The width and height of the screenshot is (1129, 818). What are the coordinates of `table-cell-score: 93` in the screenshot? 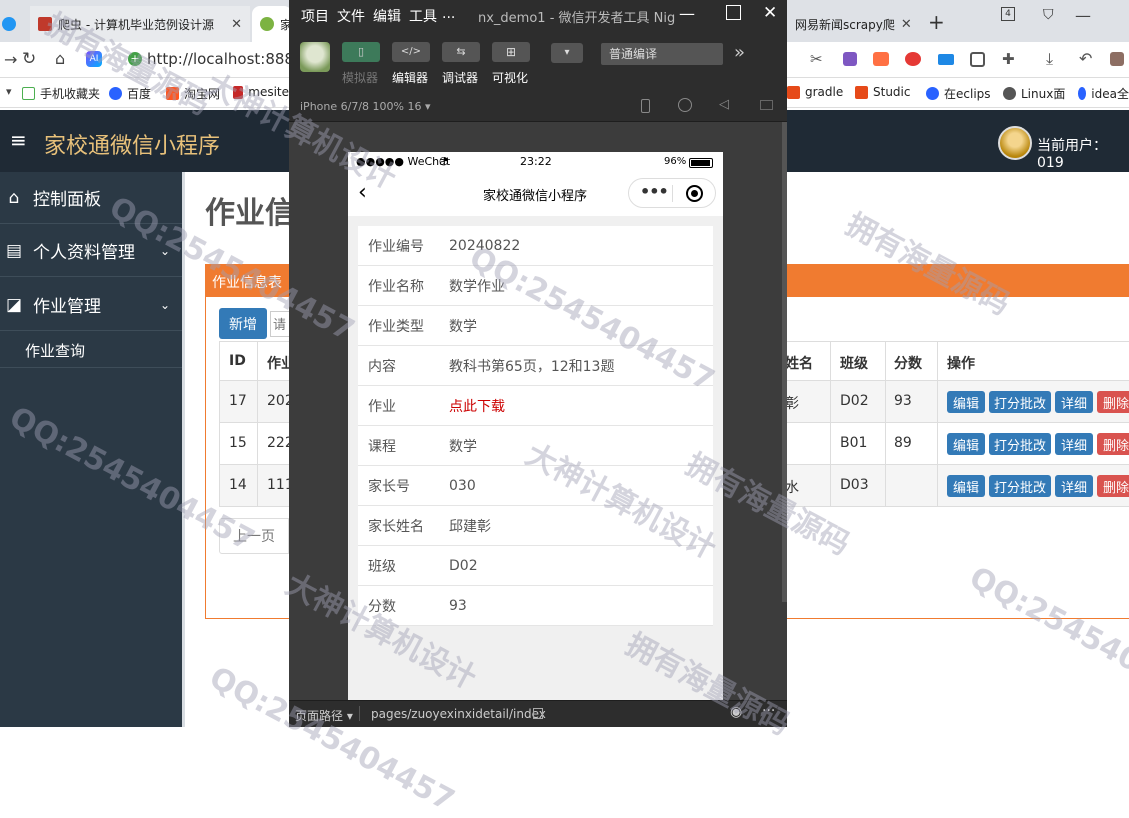 It's located at (903, 401).